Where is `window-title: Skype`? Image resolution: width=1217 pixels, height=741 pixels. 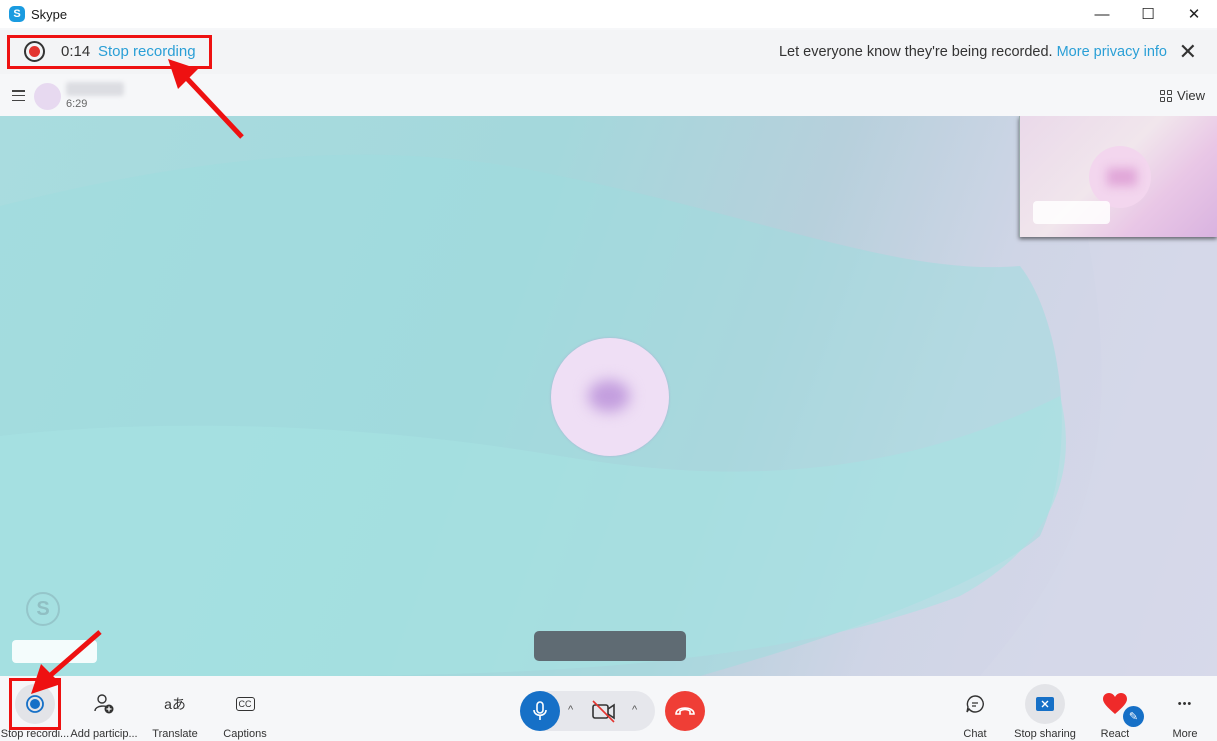 window-title: Skype is located at coordinates (49, 14).